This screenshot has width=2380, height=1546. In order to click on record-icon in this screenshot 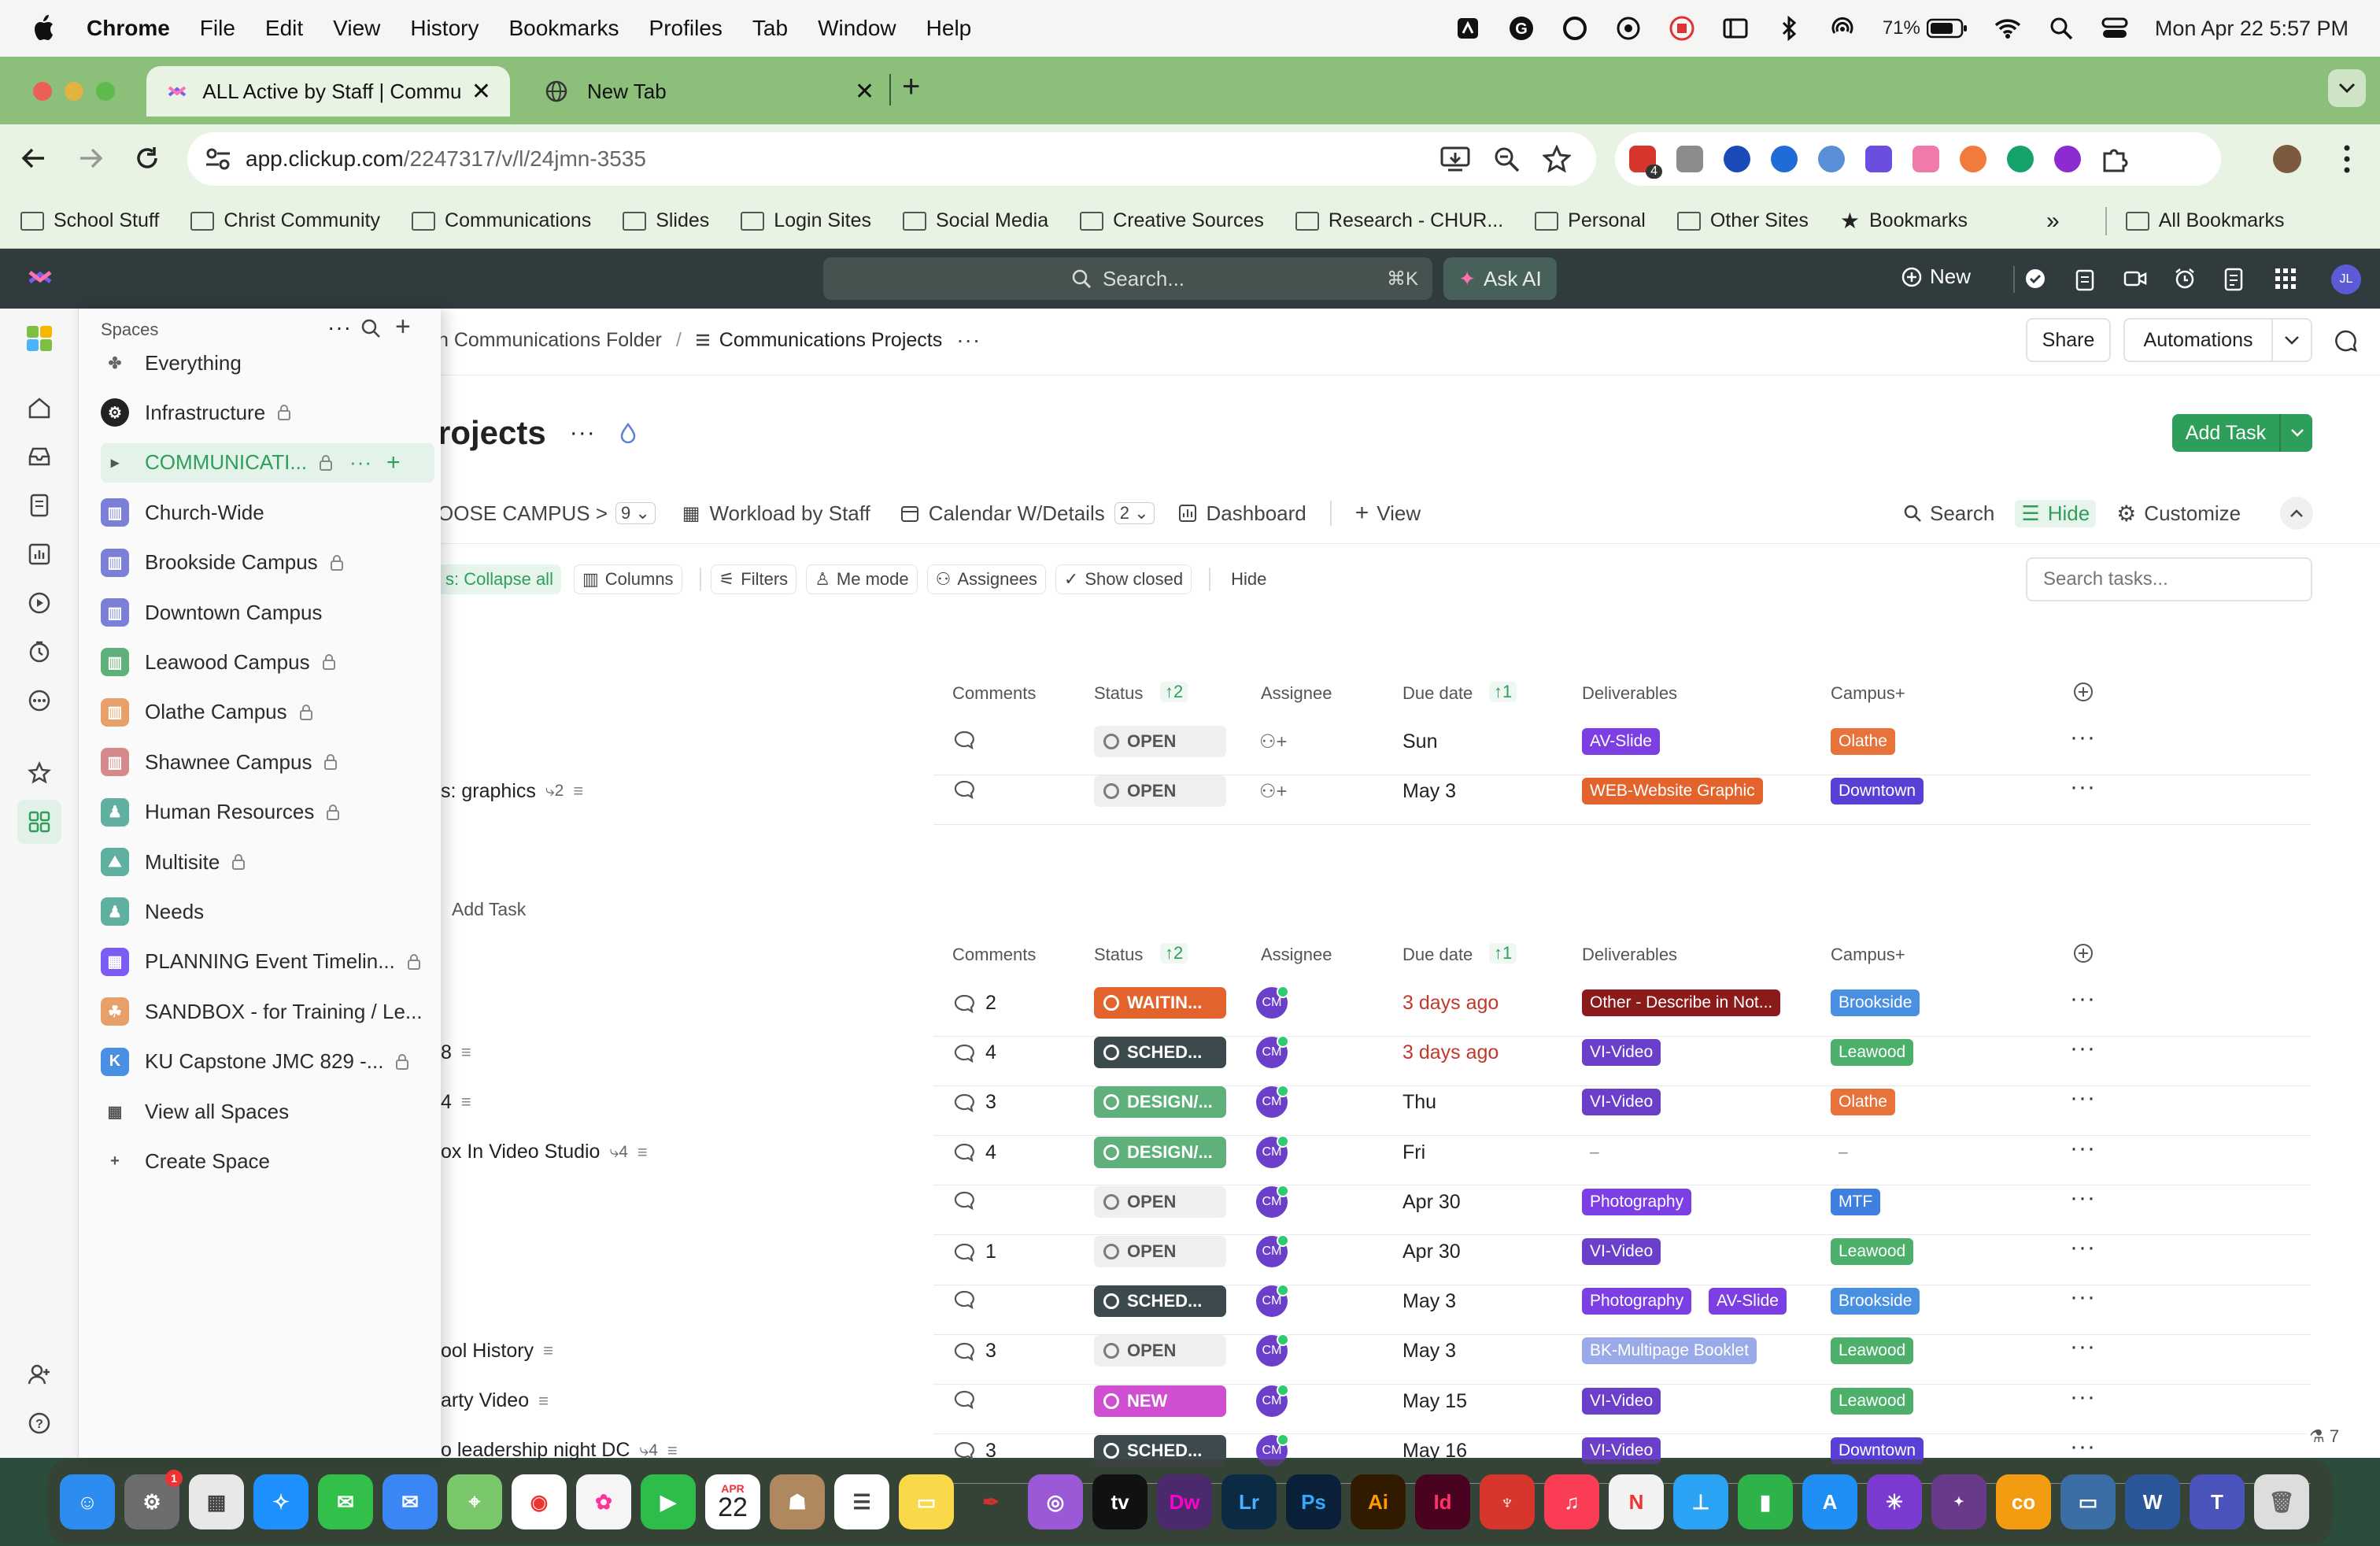, I will do `click(1682, 28)`.